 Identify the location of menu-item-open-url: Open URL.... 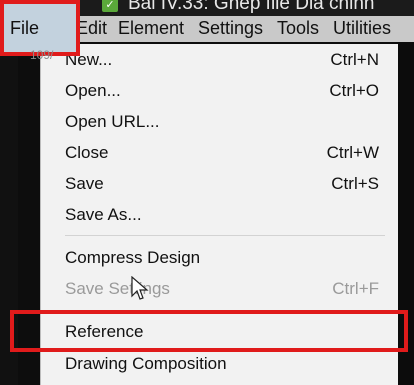
(220, 123).